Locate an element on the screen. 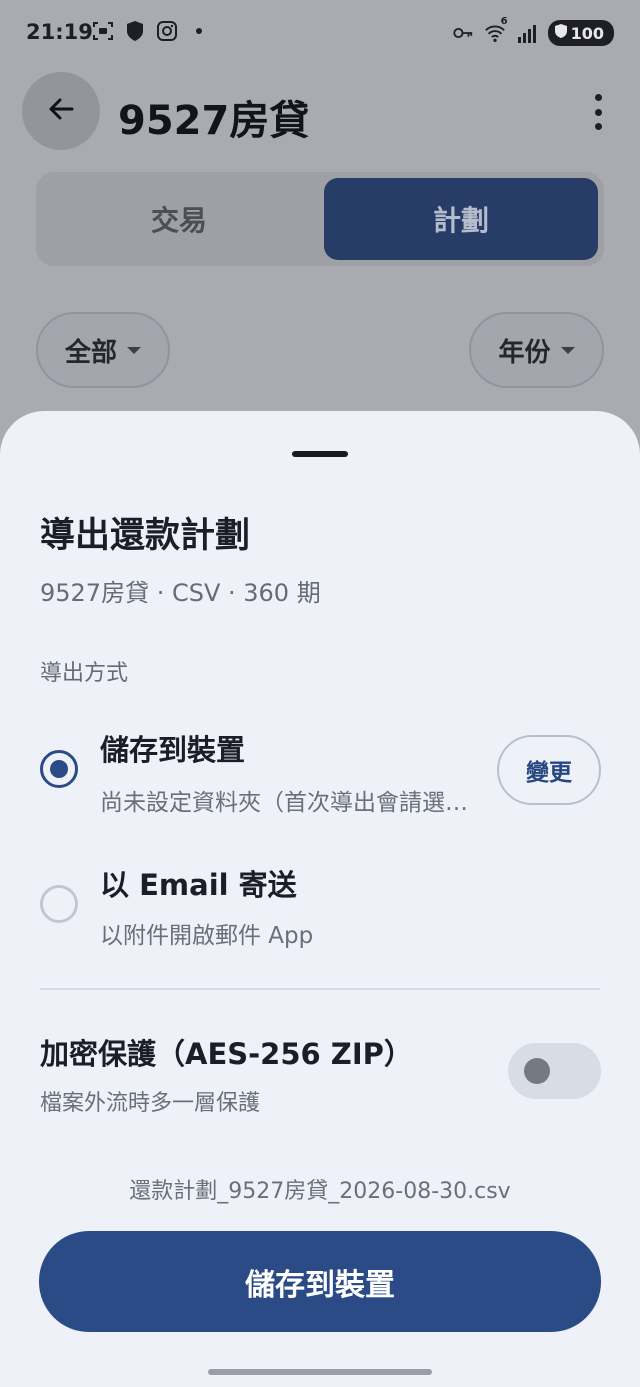 The image size is (640, 1387). export-filename: 還款計劃_9527房貸_2026-08-30.csv is located at coordinates (320, 1191).